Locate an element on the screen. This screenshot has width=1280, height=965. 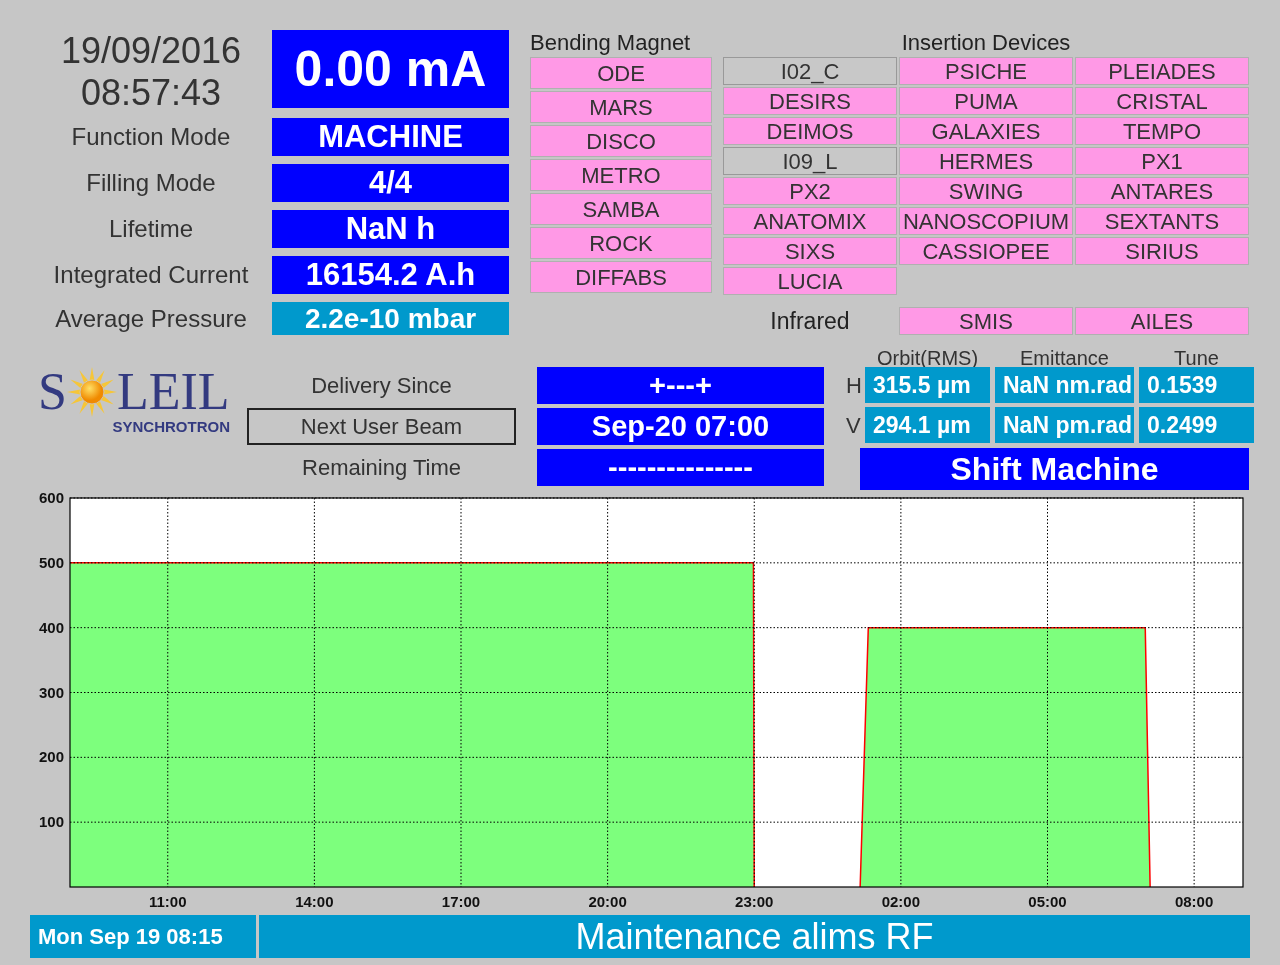
parameter-value: 16154.2 A.h is located at coordinates (390, 275).